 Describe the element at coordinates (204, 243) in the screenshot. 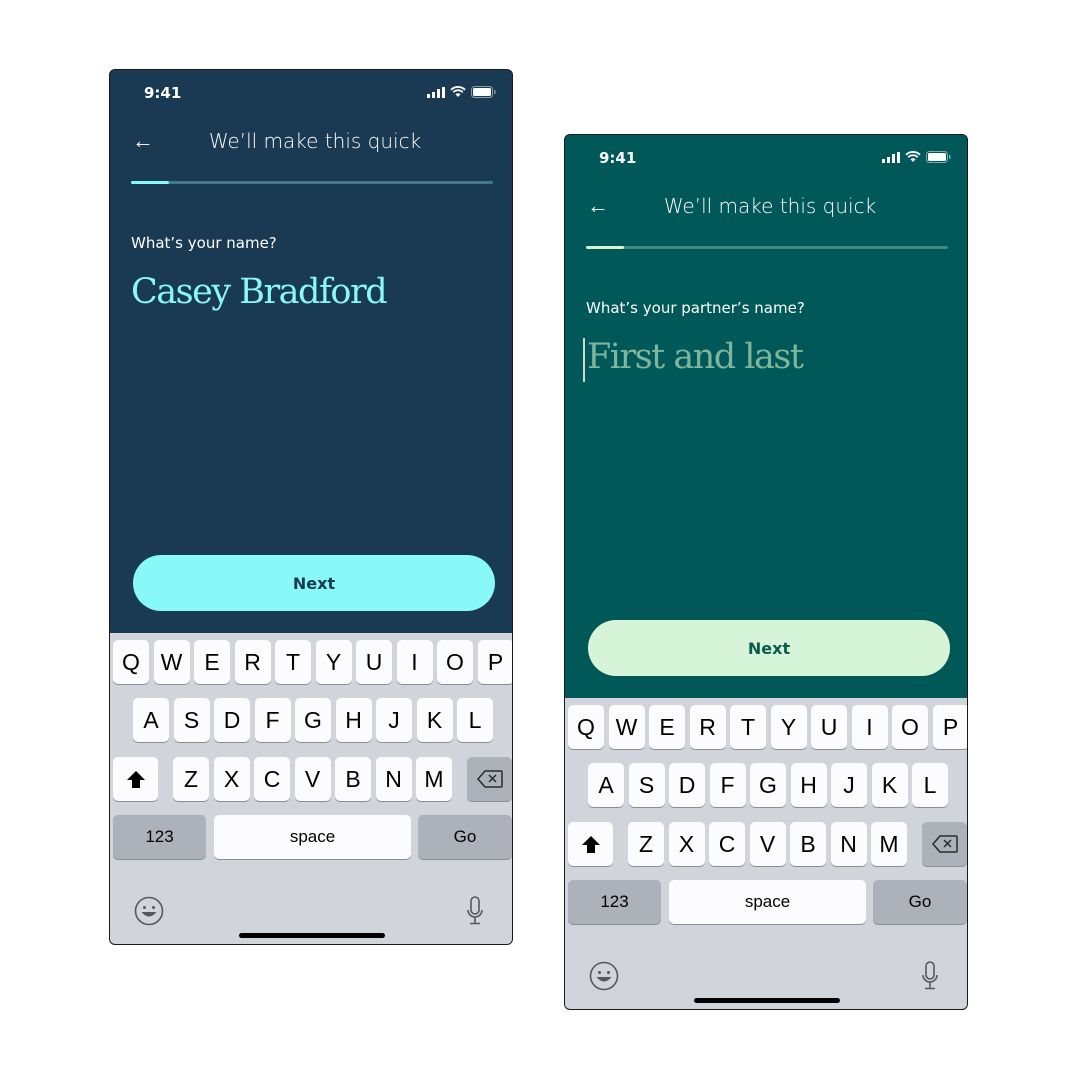

I see `field-label: What’s your name?` at that location.